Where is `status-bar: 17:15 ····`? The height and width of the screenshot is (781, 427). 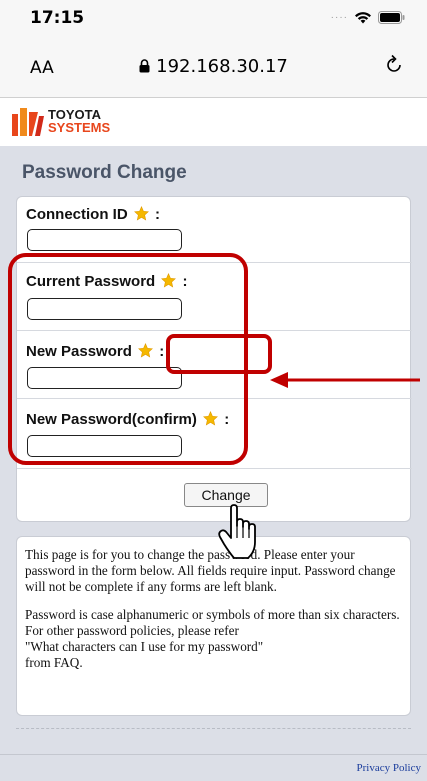
status-bar: 17:15 ···· is located at coordinates (213, 18).